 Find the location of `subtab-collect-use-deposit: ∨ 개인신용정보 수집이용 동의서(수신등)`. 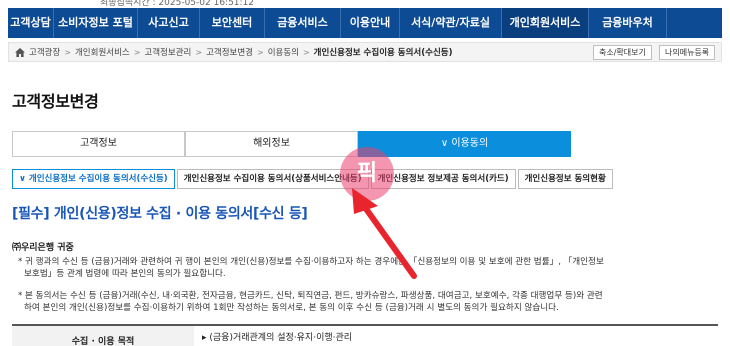

subtab-collect-use-deposit: ∨ 개인신용정보 수집이용 동의서(수신등) is located at coordinates (93, 179).